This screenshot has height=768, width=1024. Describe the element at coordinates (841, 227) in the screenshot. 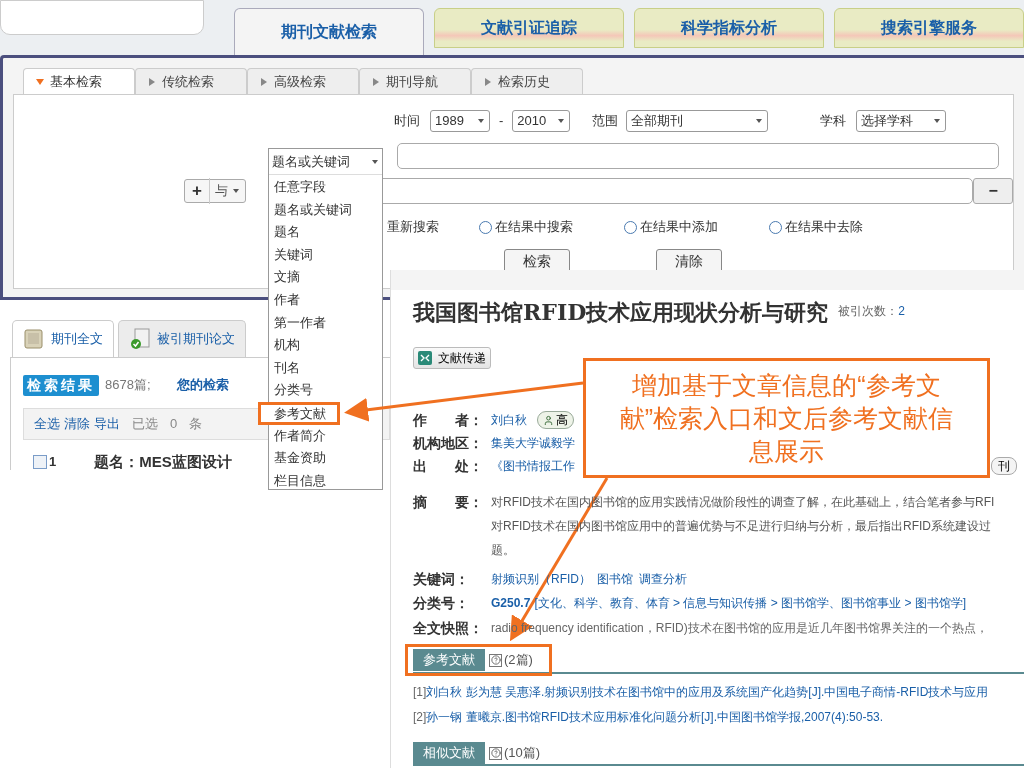

I see `radio-option: 在结果中去除` at that location.